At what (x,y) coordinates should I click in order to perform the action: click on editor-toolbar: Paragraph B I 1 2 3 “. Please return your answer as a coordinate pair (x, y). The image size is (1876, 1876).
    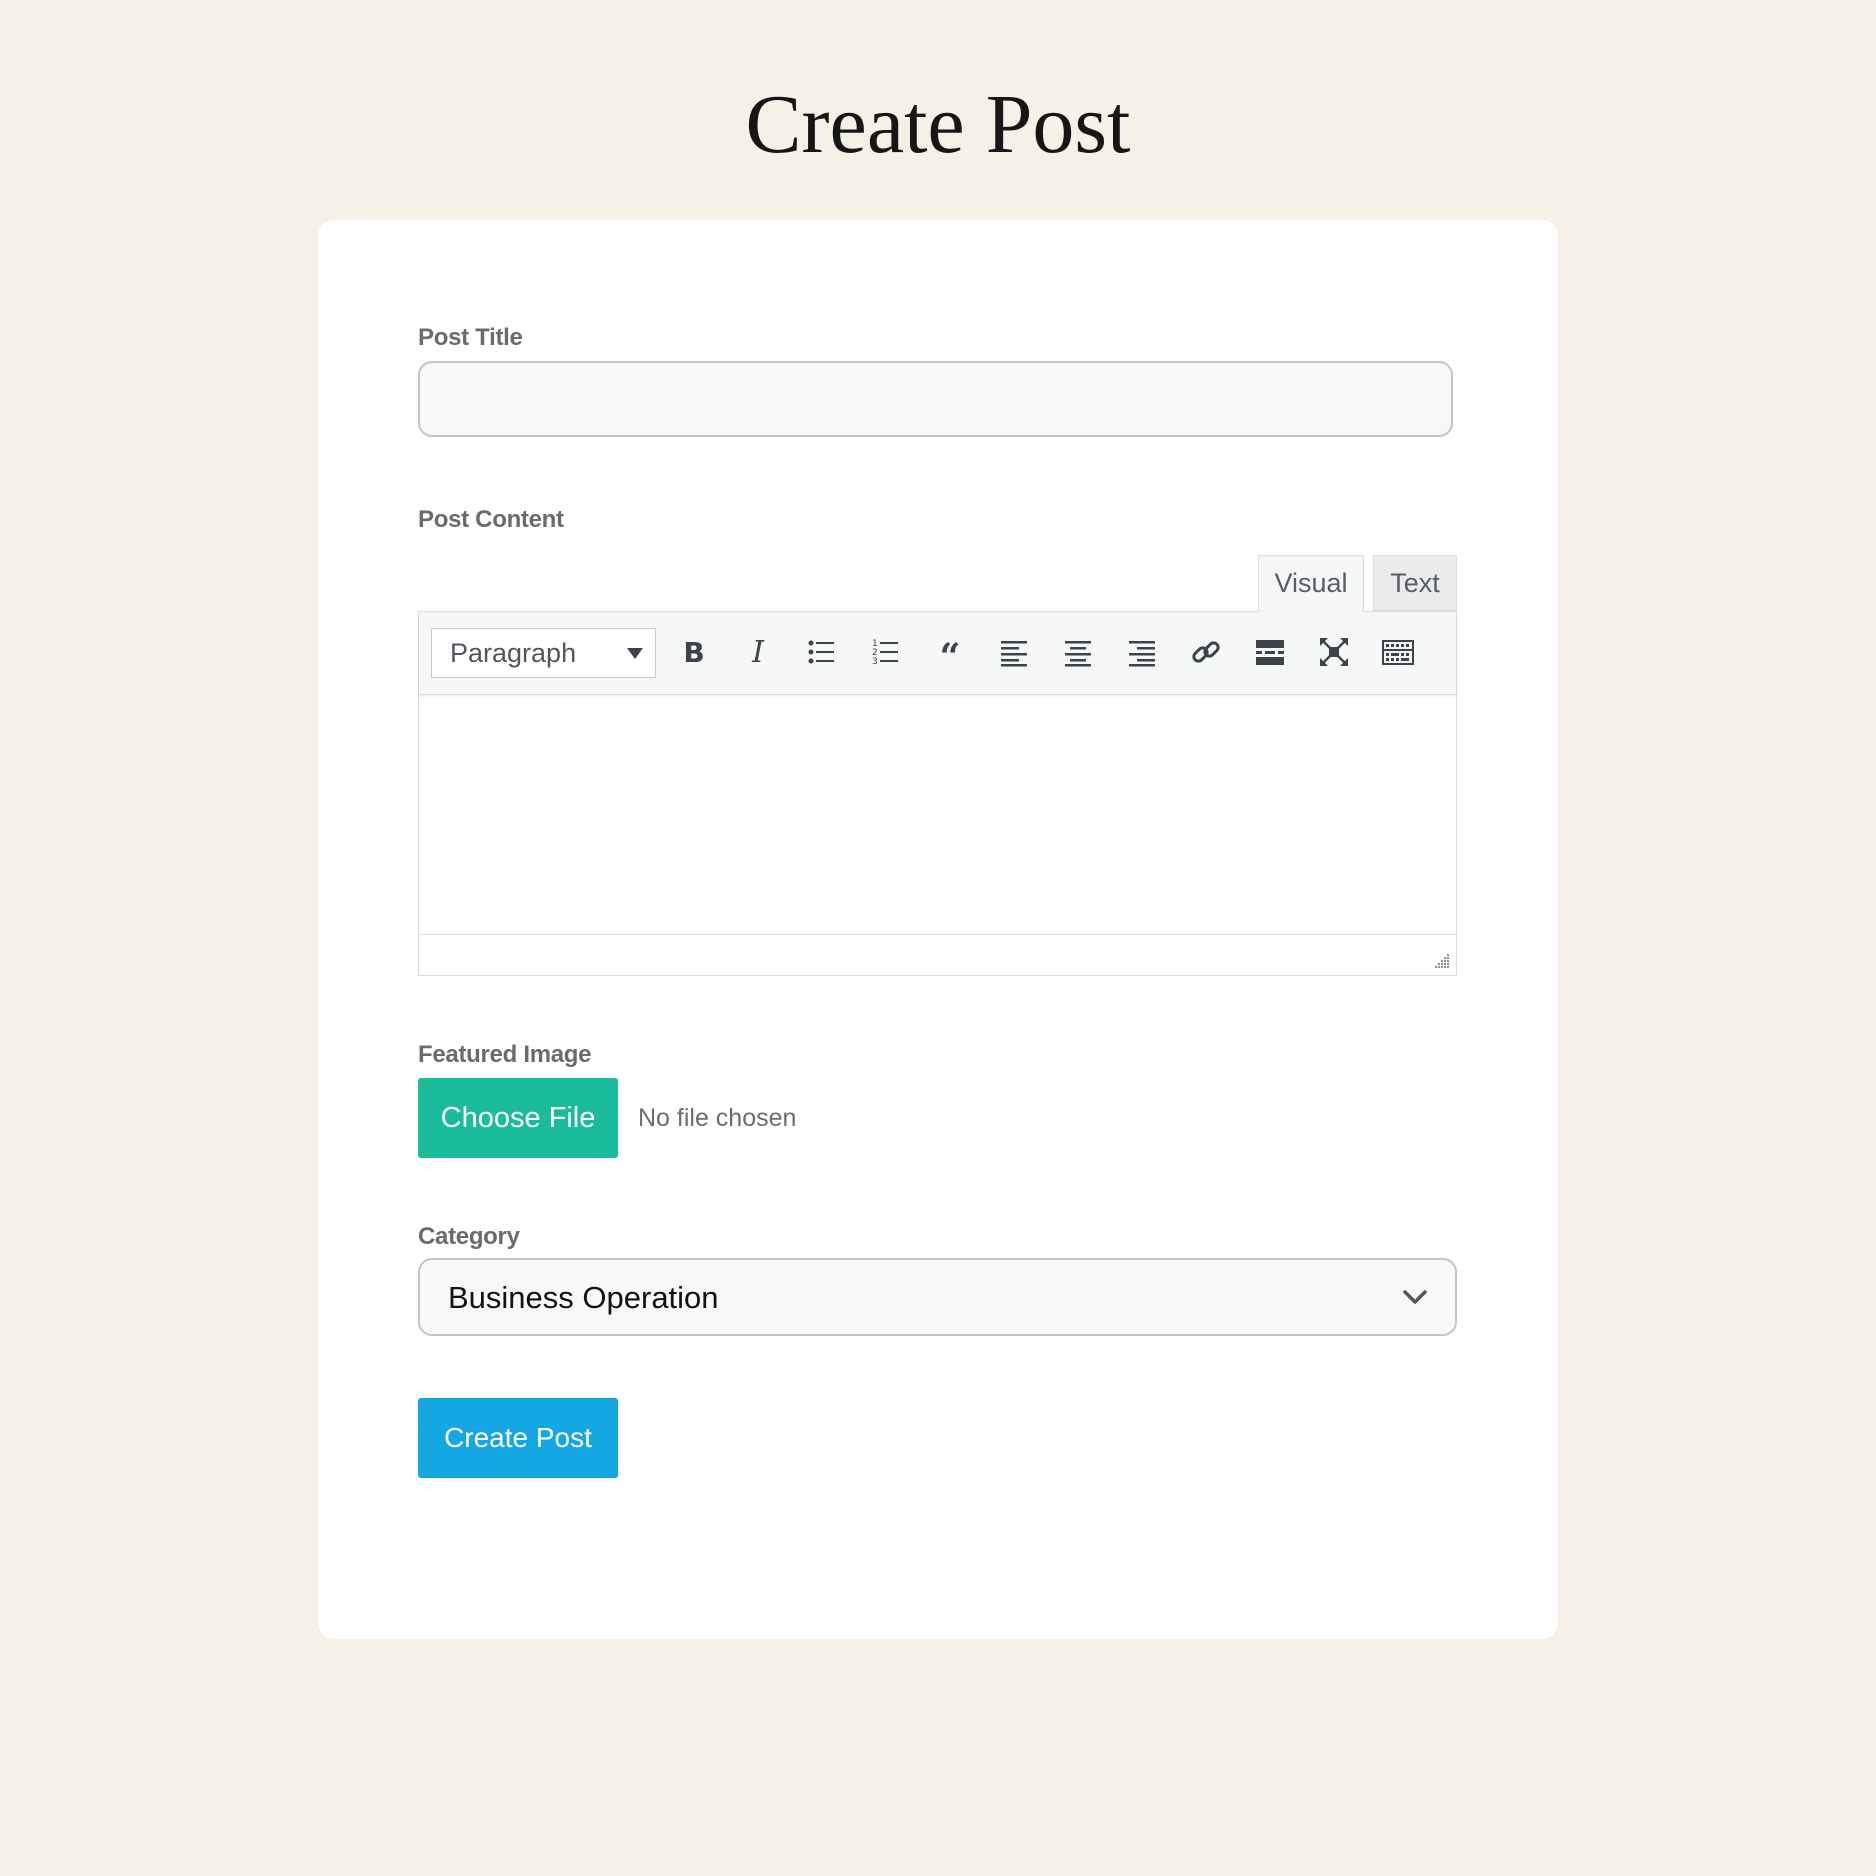
    Looking at the image, I should click on (937, 653).